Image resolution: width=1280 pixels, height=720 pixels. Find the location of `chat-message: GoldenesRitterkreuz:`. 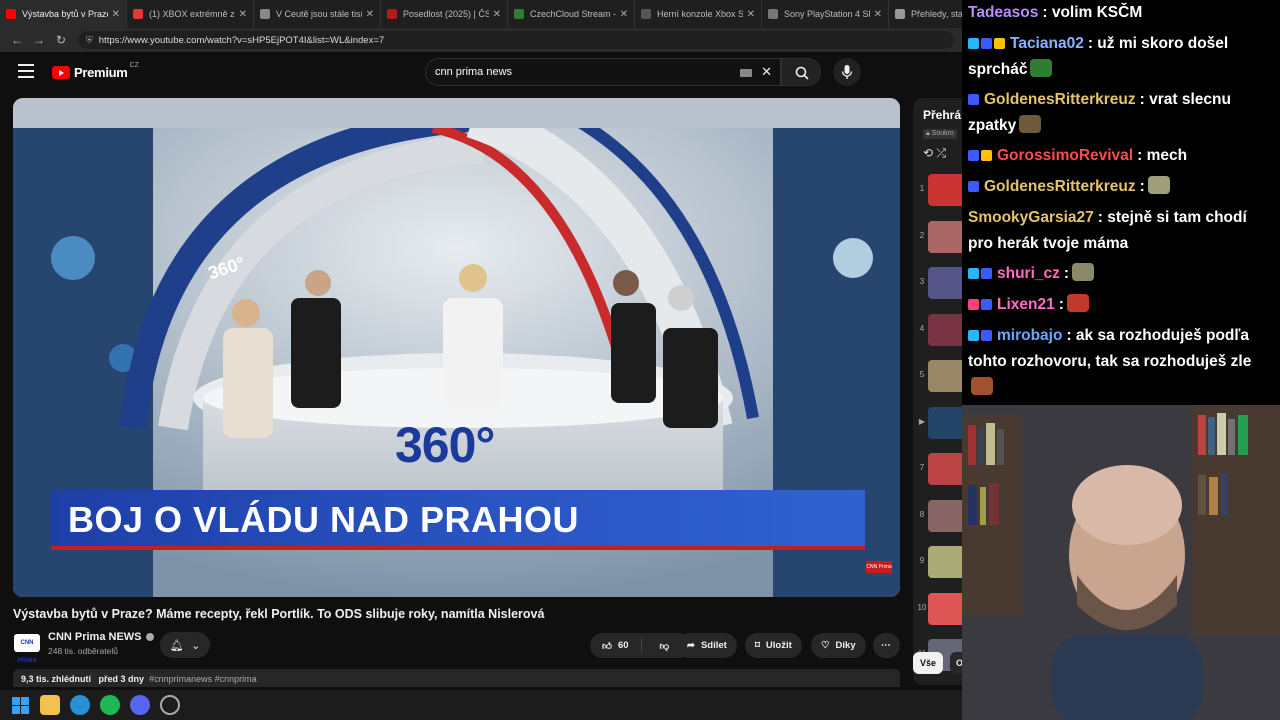

chat-message: GoldenesRitterkreuz: is located at coordinates (1121, 187).